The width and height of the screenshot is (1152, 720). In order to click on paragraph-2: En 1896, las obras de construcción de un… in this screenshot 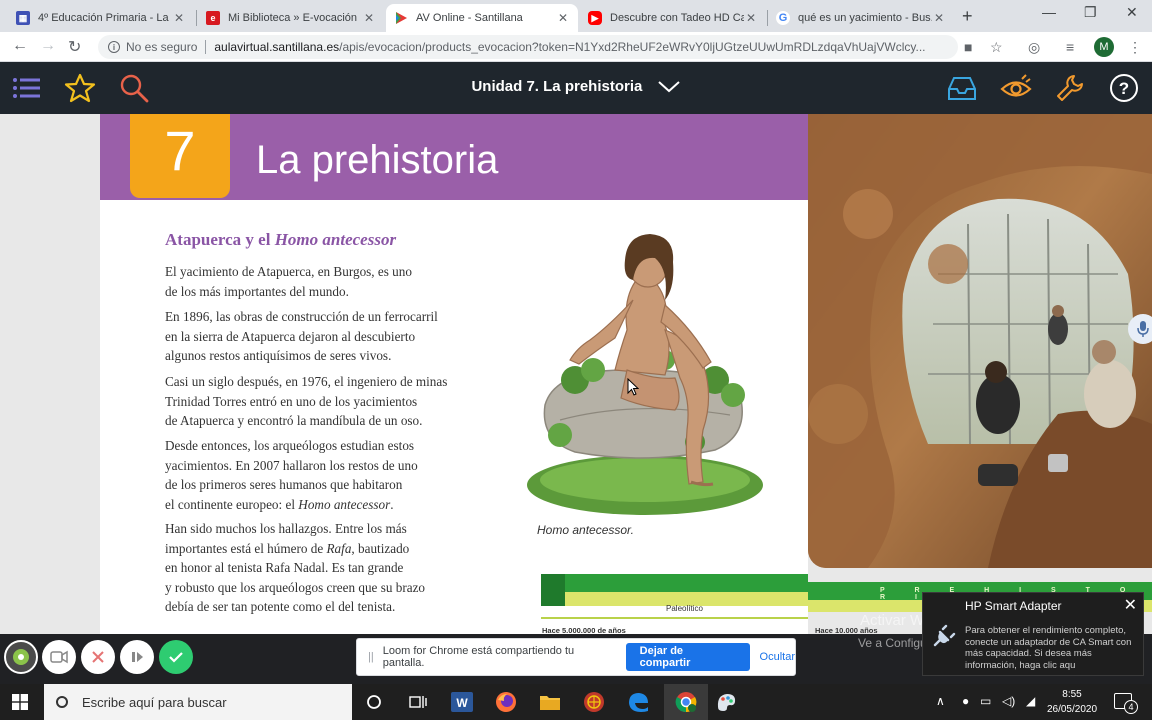, I will do `click(301, 336)`.